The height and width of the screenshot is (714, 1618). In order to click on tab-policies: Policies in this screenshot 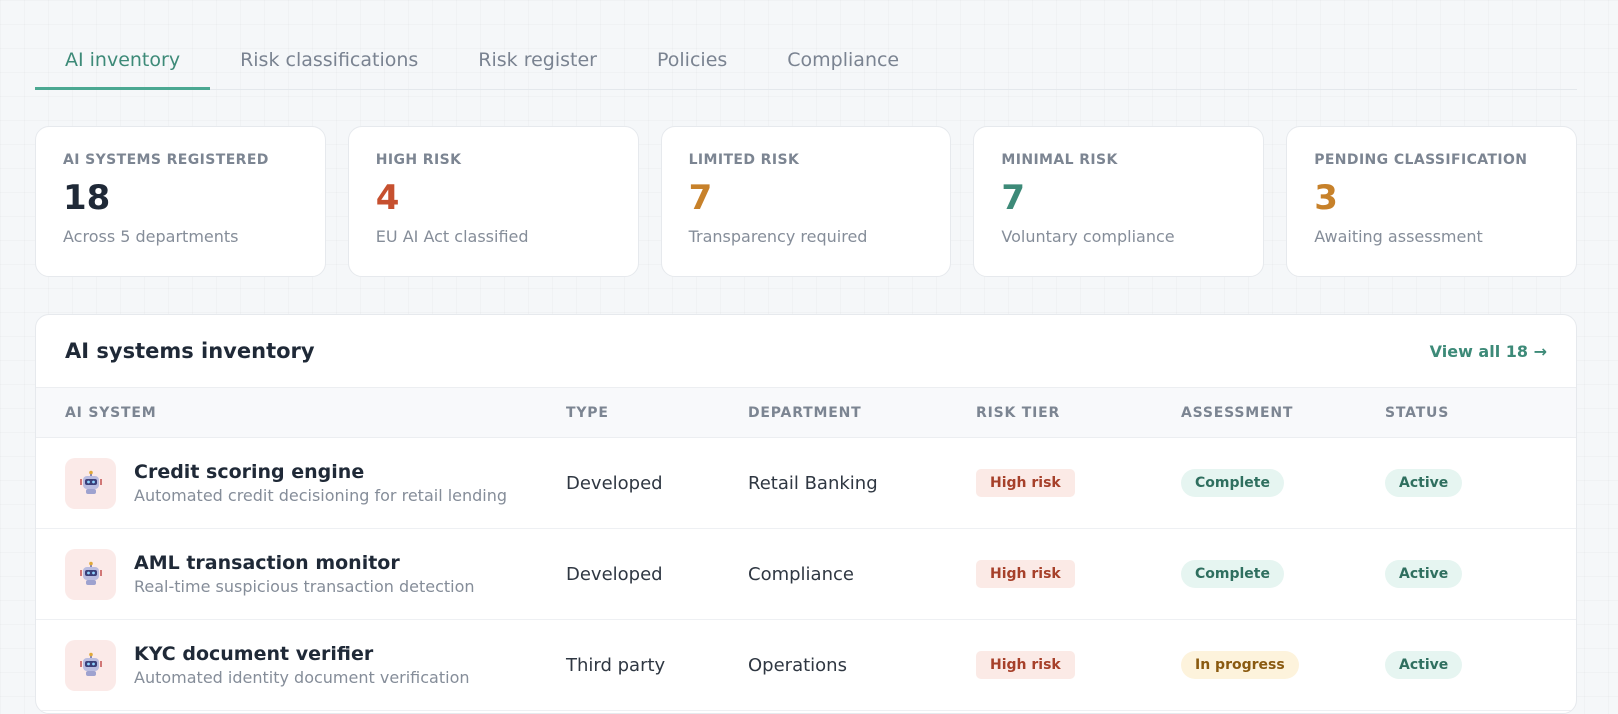, I will do `click(692, 63)`.